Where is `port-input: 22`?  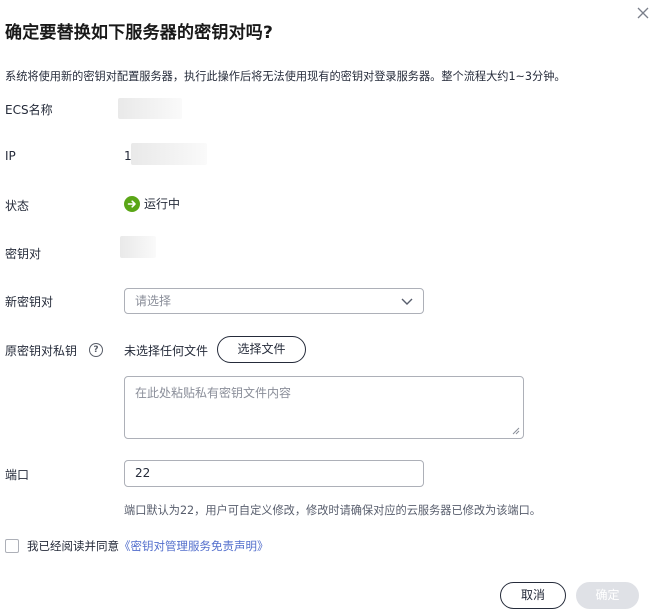
port-input: 22 is located at coordinates (274, 473).